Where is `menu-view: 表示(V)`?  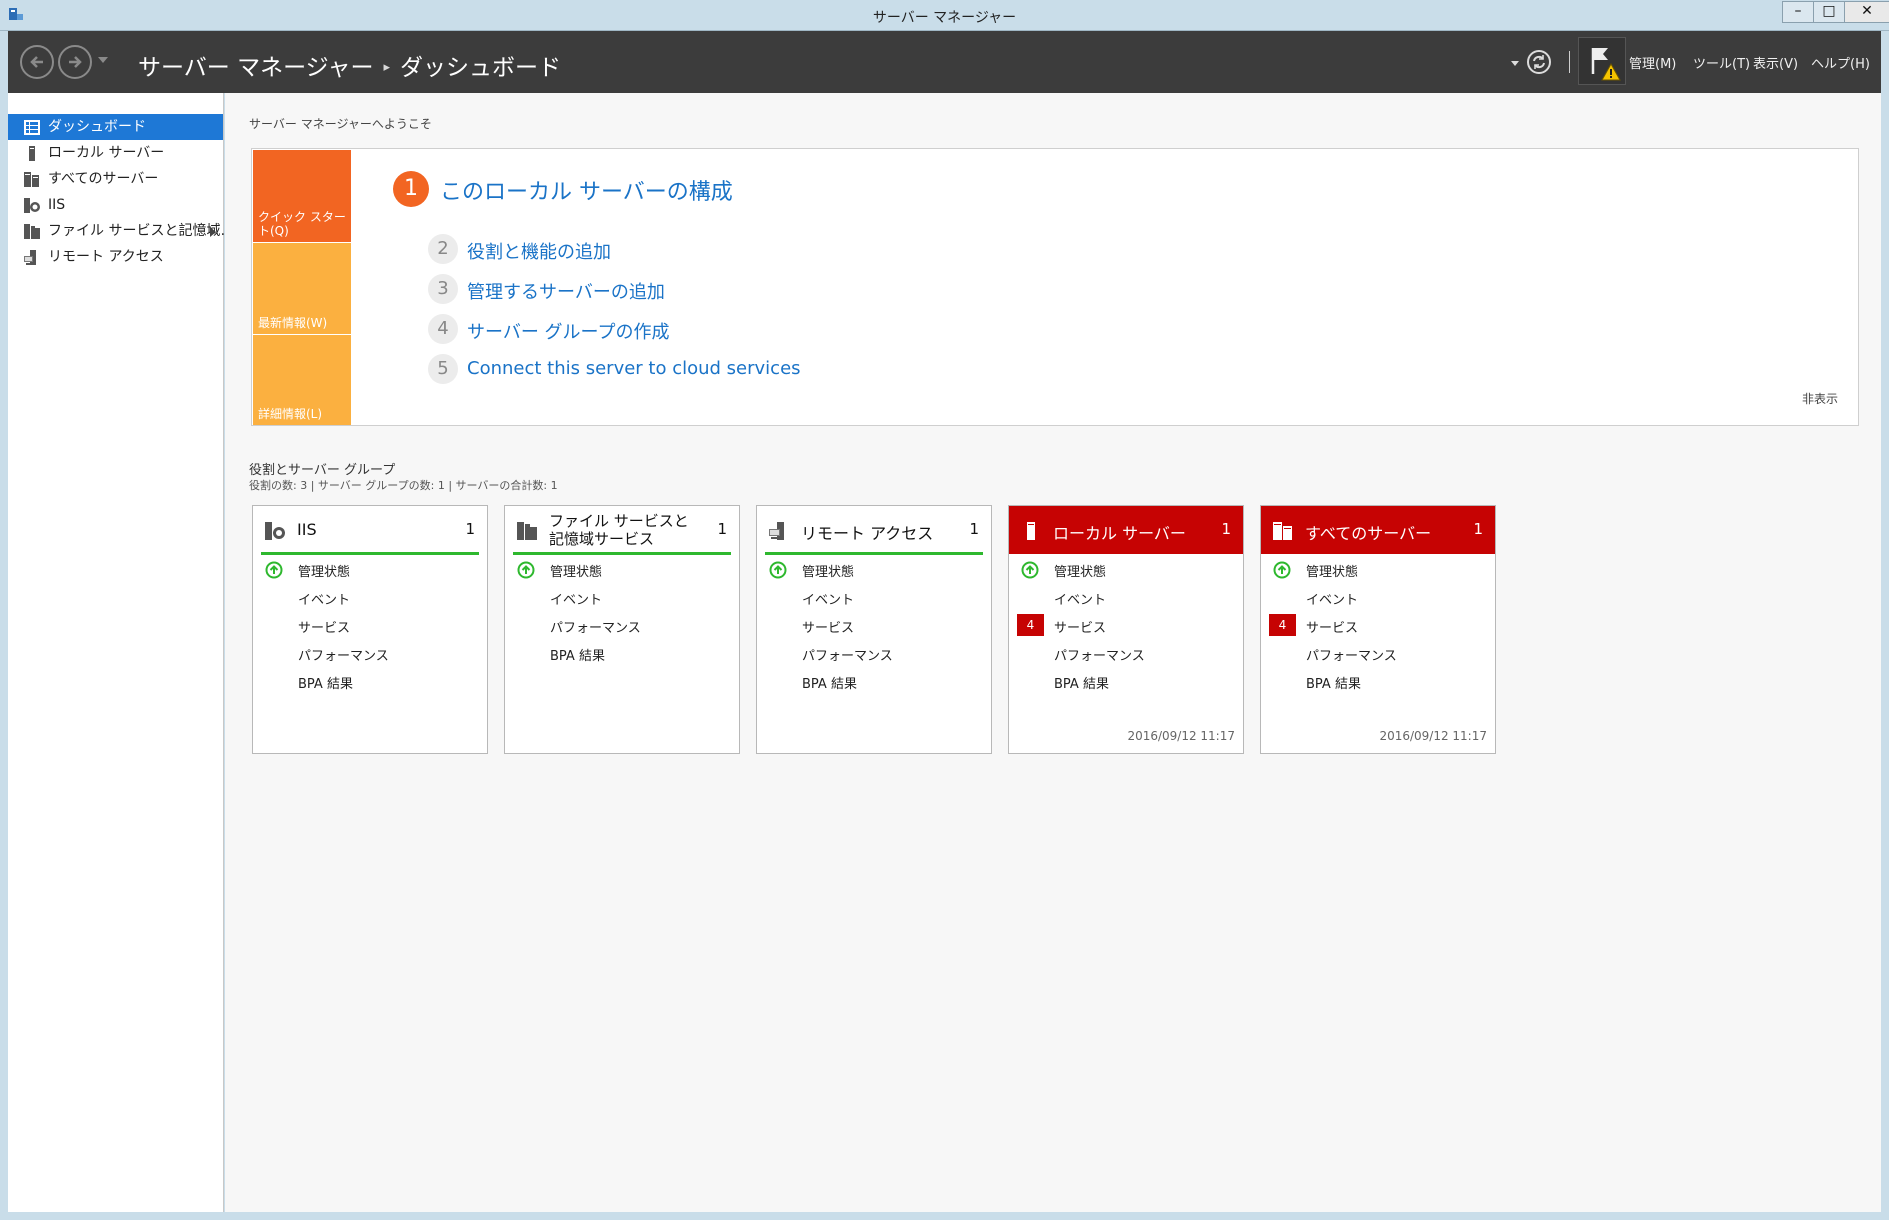 menu-view: 表示(V) is located at coordinates (1775, 62).